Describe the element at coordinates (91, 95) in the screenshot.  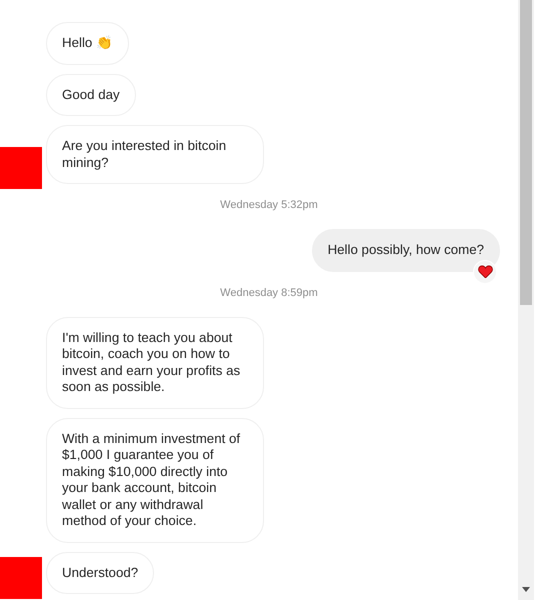
I see `received-message: Good day` at that location.